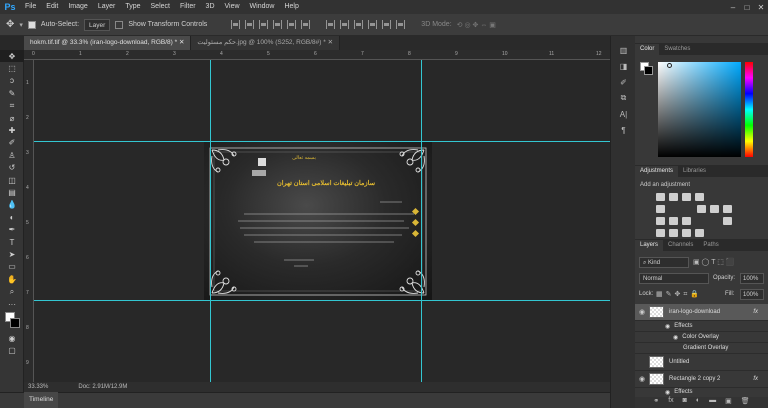  What do you see at coordinates (727, 209) in the screenshot?
I see `black-white-icon` at bounding box center [727, 209].